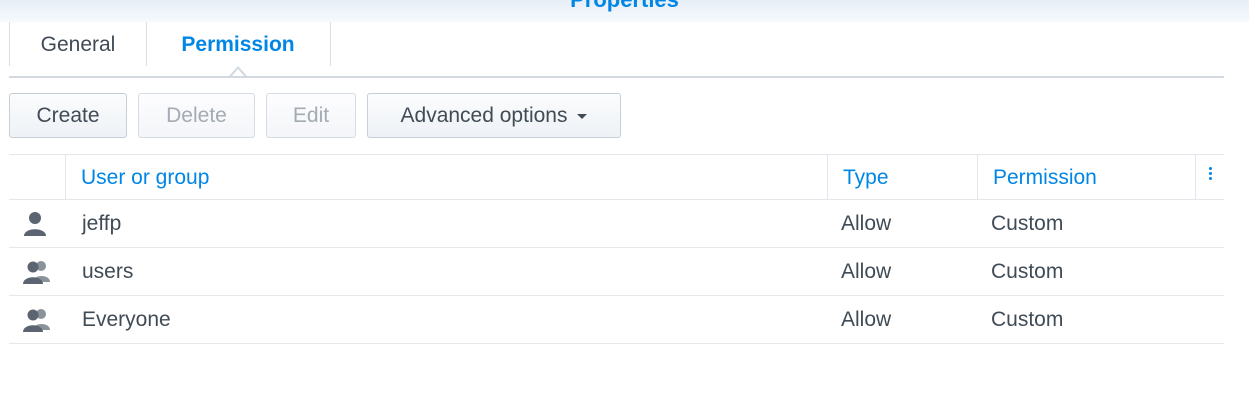  Describe the element at coordinates (616, 272) in the screenshot. I see `table-row: users Allow Custom` at that location.